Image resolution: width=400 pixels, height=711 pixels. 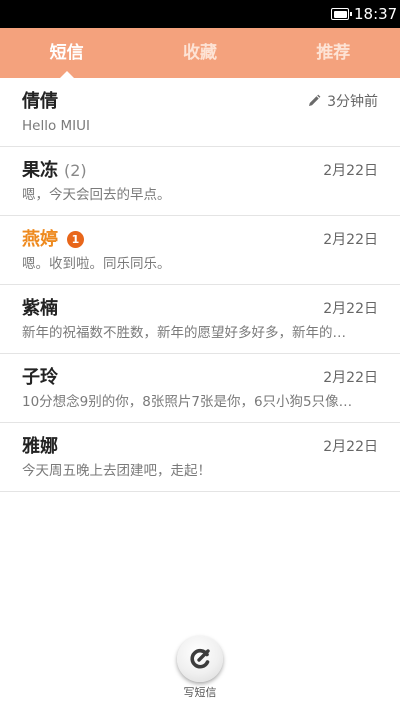 I want to click on contact-name: 紫楠, so click(x=40, y=308).